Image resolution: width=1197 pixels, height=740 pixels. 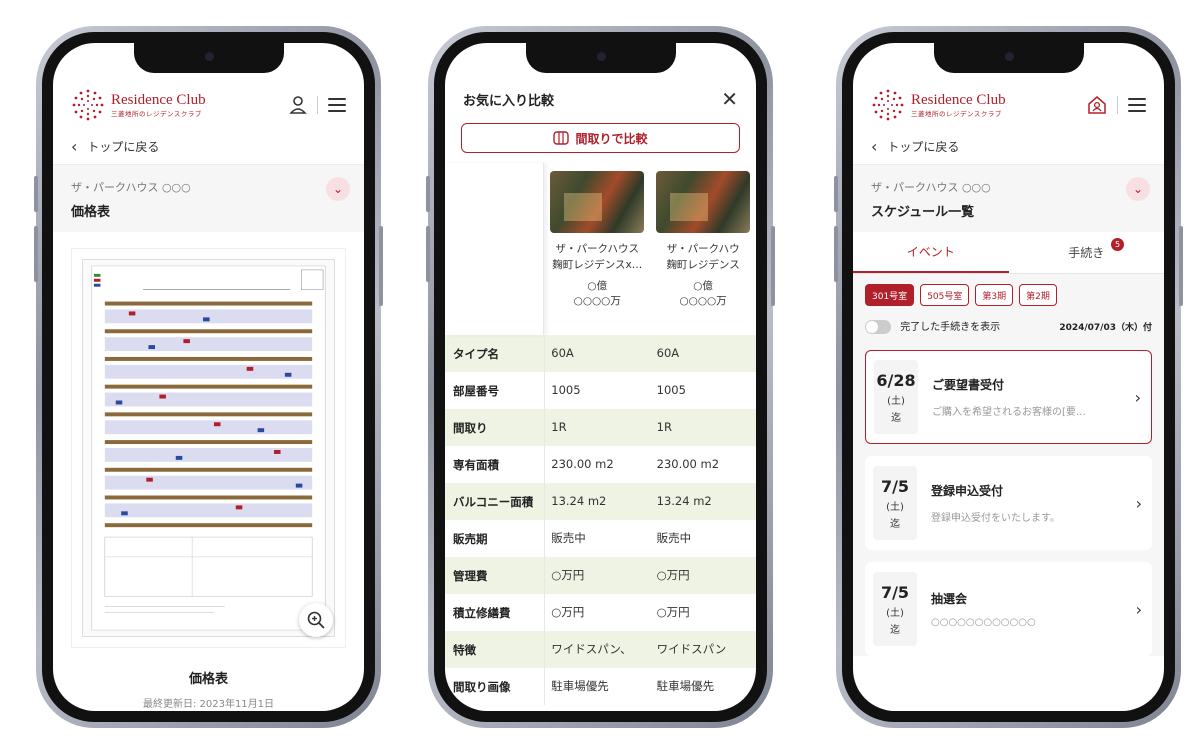 What do you see at coordinates (495, 575) in the screenshot?
I see `row-label: 管理費` at bounding box center [495, 575].